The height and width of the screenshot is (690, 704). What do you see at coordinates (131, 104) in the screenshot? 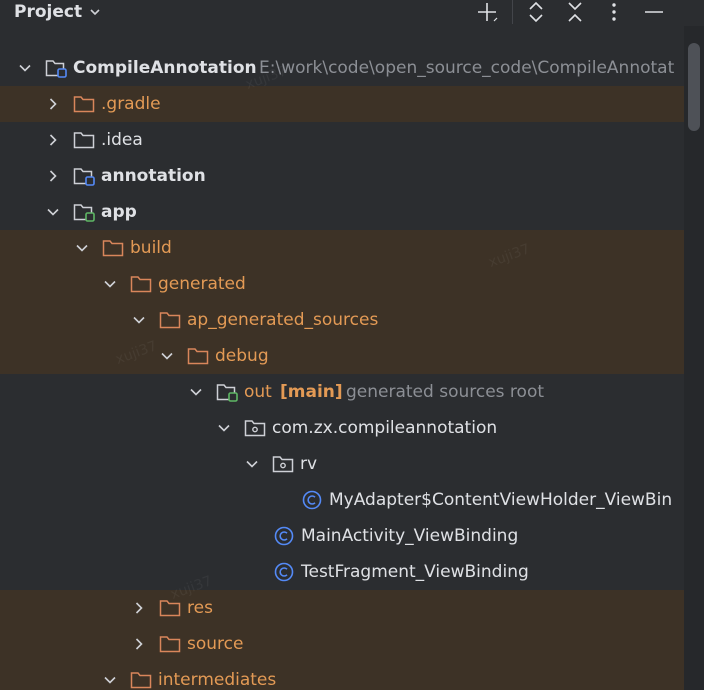
I see `tree-node-label: .gradle` at bounding box center [131, 104].